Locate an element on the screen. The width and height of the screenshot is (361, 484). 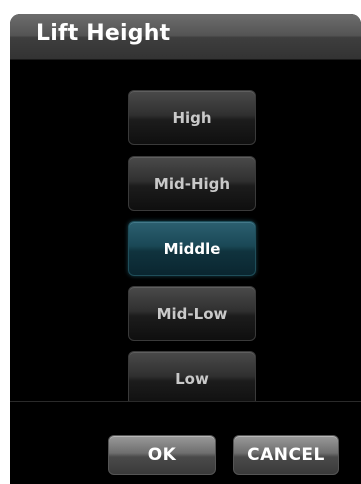
cancel-button: CANCEL is located at coordinates (286, 455).